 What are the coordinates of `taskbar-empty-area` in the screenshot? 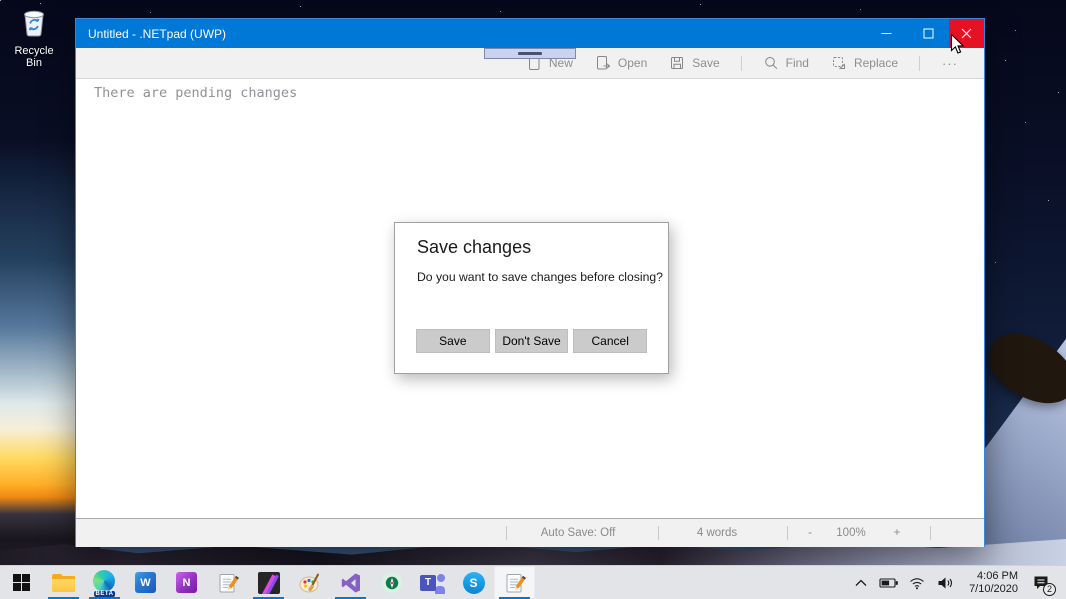 It's located at (691, 582).